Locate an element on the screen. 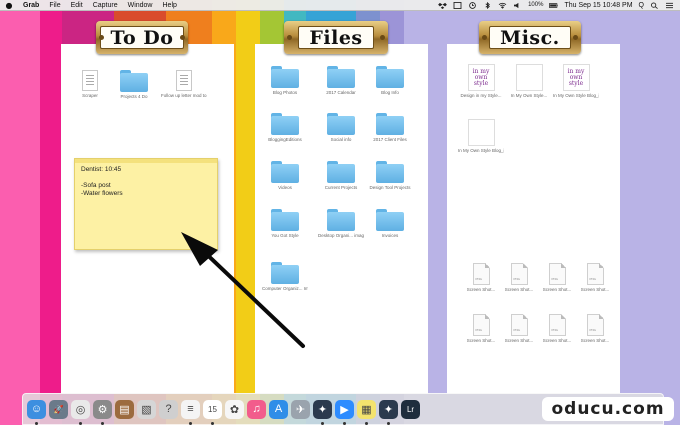 This screenshot has width=680, height=425. notification-center-icon is located at coordinates (669, 5).